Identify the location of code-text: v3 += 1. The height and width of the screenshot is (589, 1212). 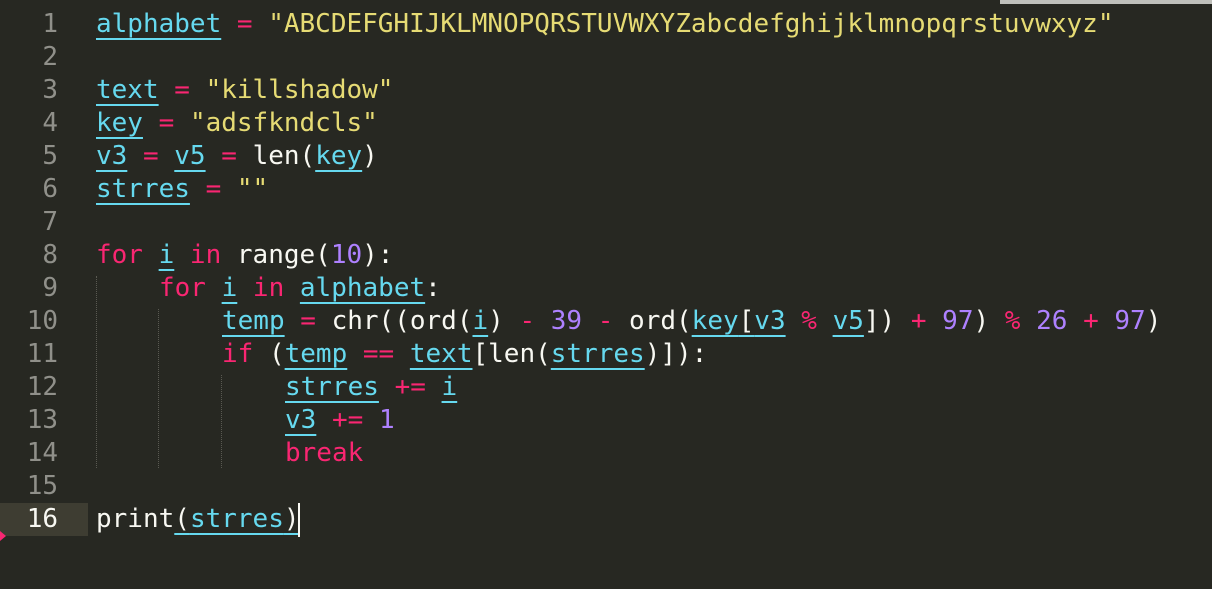
(340, 420).